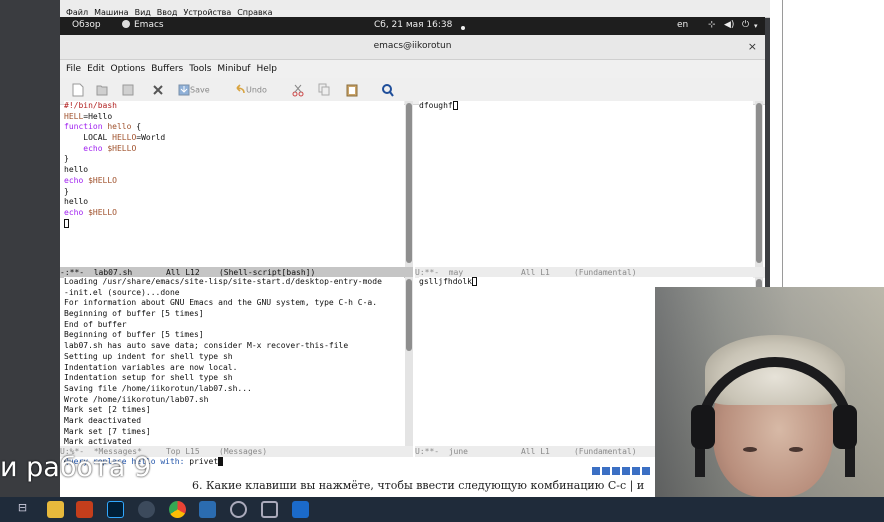 The image size is (884, 522). I want to click on vm-menubar: Файл Машина Вид Ввод Устройства Справка, so click(415, 9).